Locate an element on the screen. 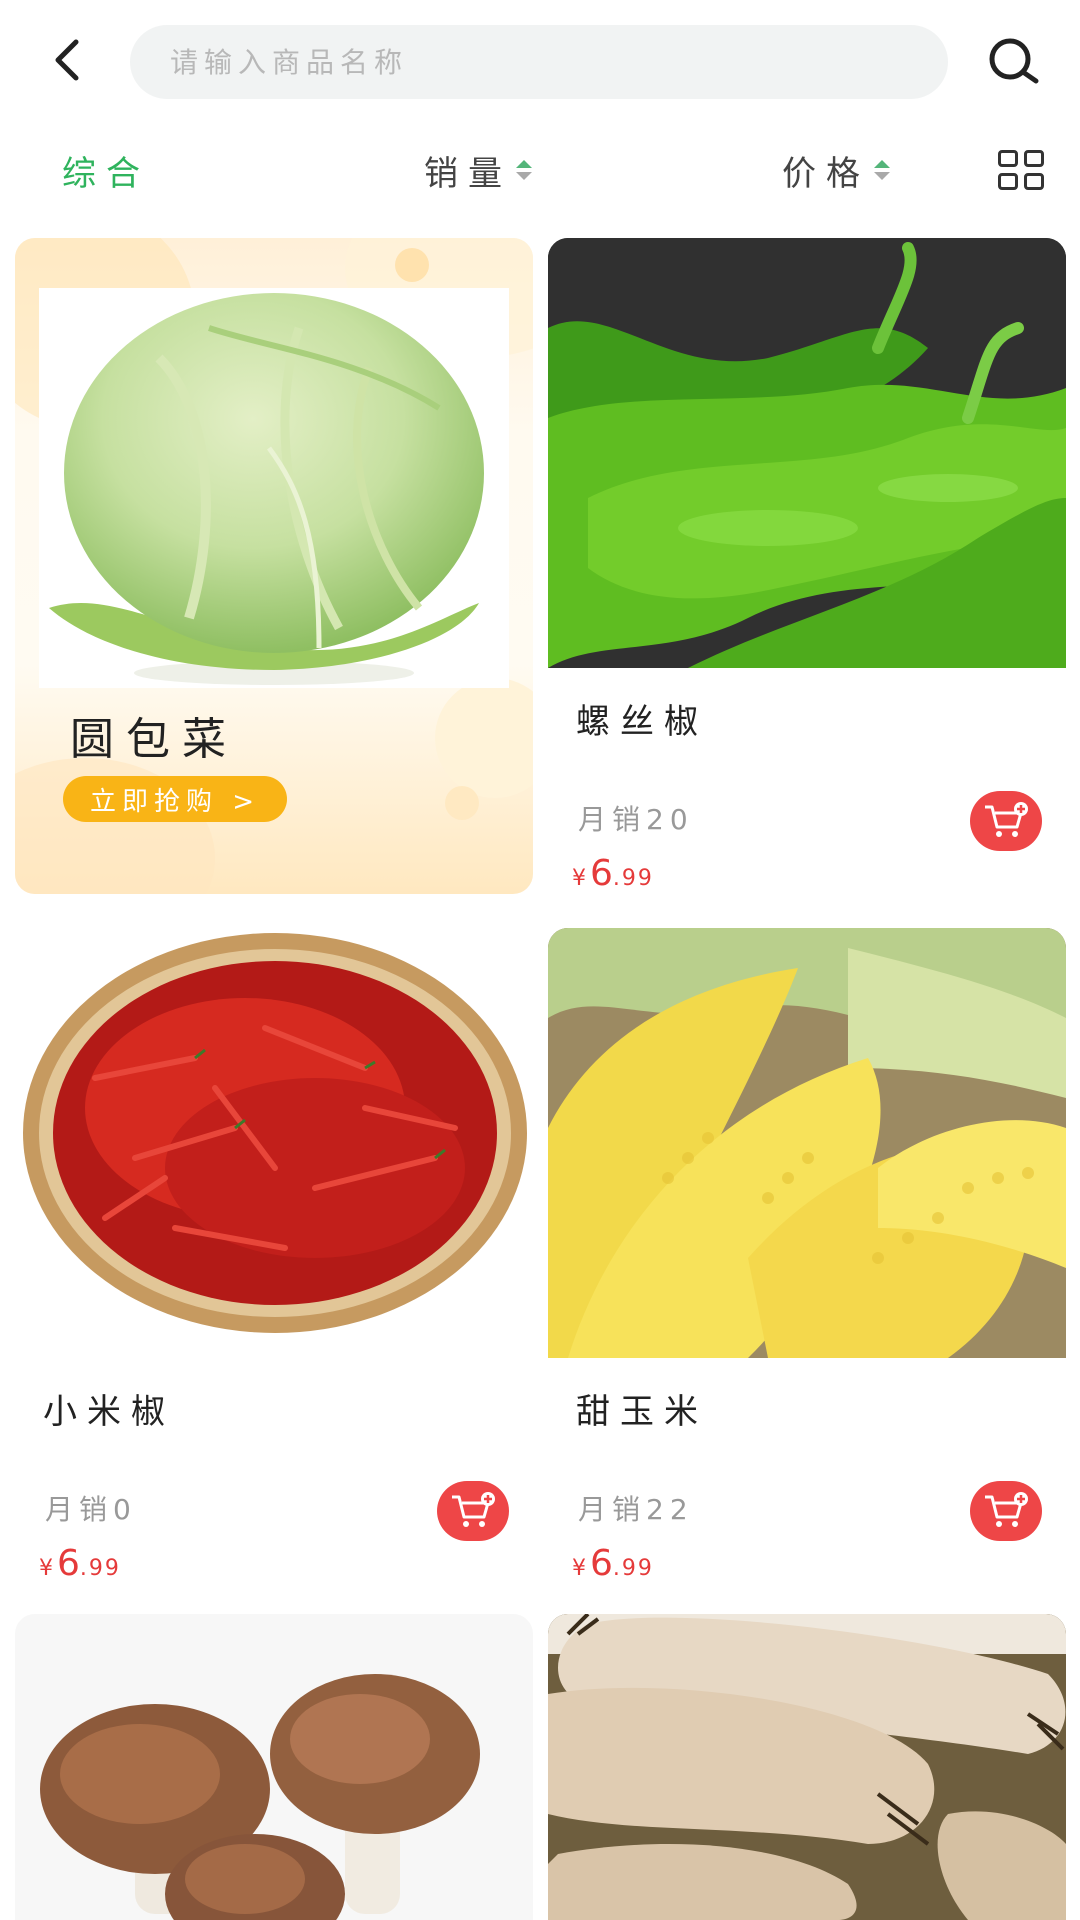 The height and width of the screenshot is (1920, 1080). search-bar is located at coordinates (539, 62).